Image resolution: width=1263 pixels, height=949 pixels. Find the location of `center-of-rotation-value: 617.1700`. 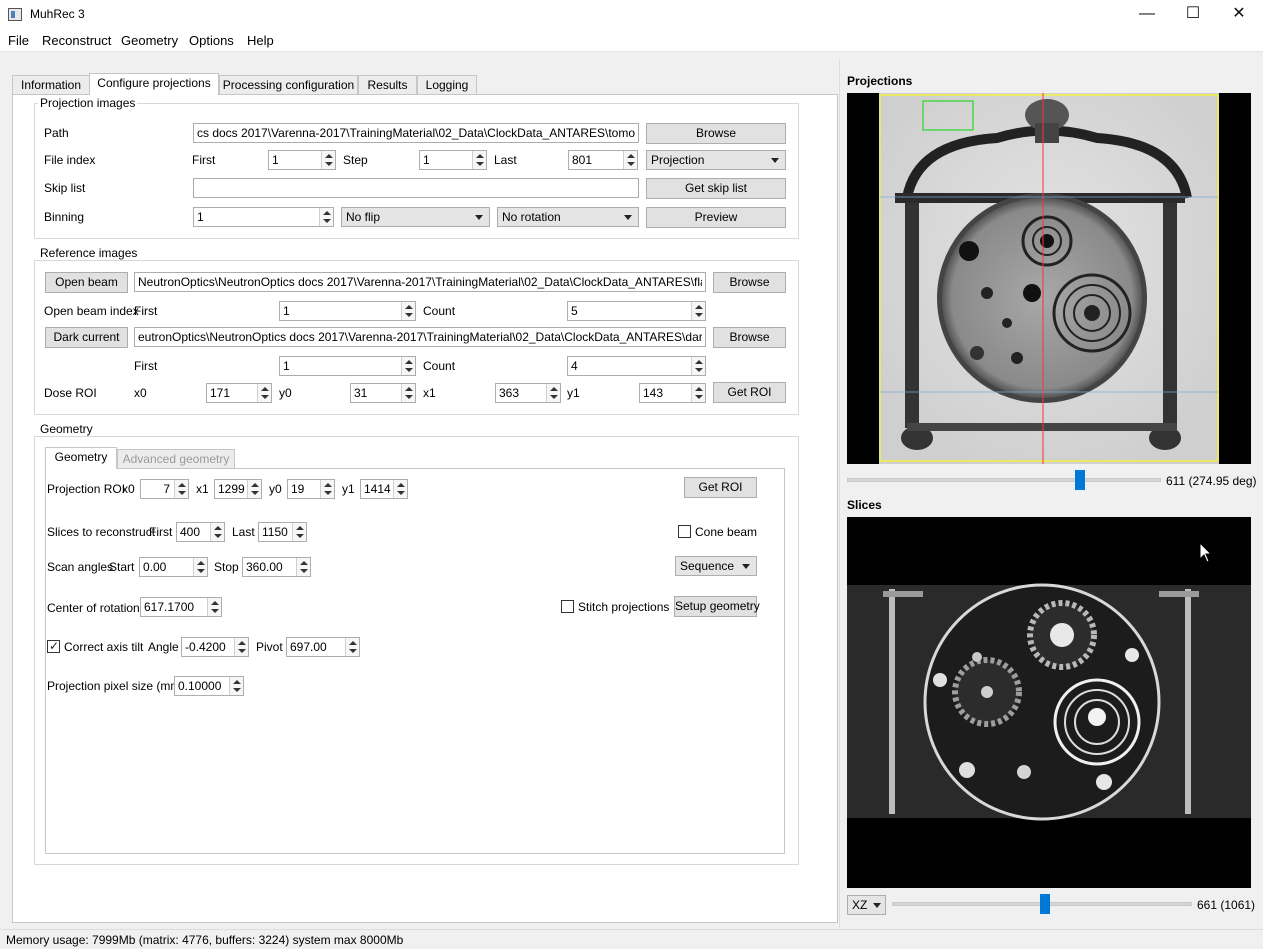

center-of-rotation-value: 617.1700 is located at coordinates (169, 607).